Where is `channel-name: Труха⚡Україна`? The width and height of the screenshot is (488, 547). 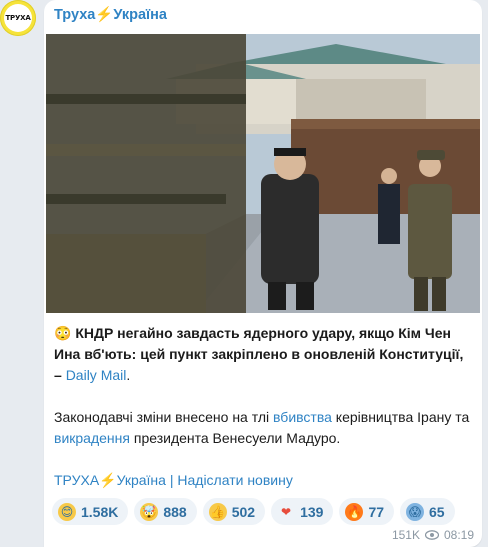 channel-name: Труха⚡Україна is located at coordinates (110, 14).